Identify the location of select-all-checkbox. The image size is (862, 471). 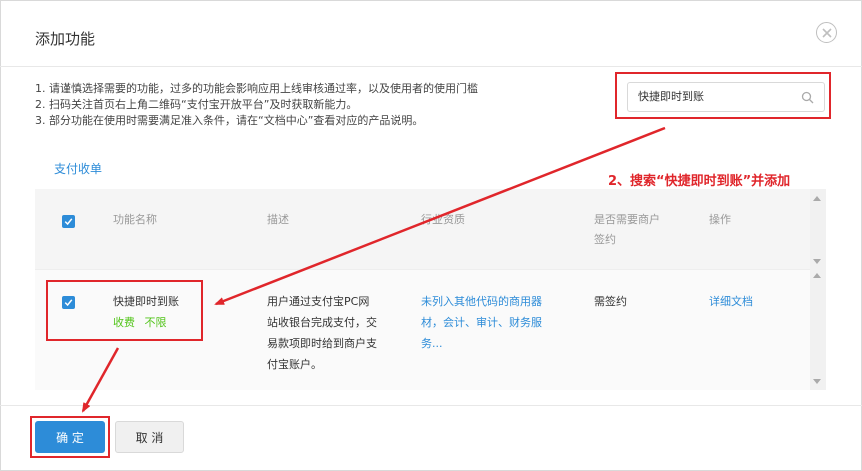
(68, 221).